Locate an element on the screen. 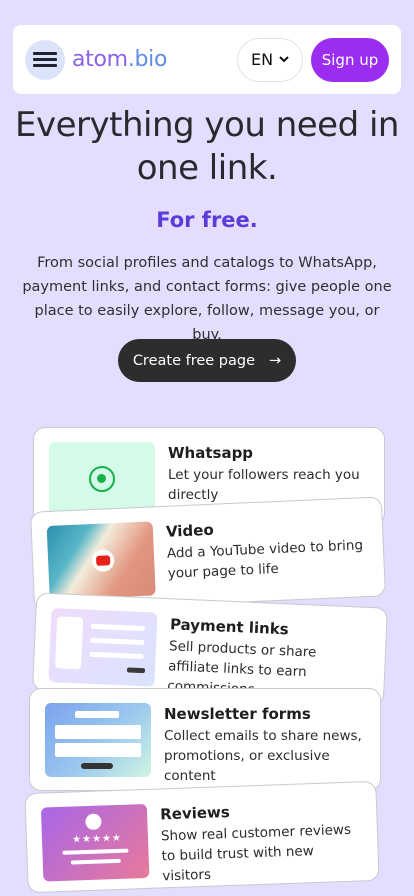  hero-subtitle: For free. is located at coordinates (207, 220).